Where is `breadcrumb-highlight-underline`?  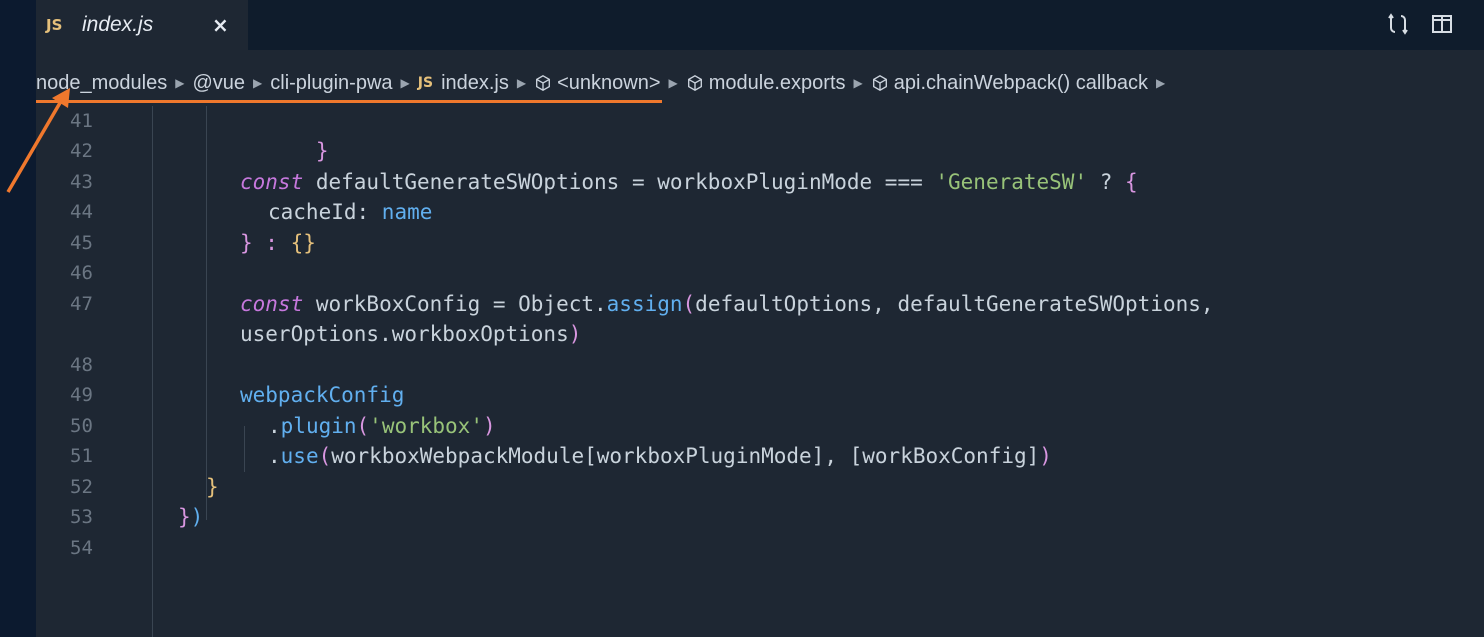
breadcrumb-highlight-underline is located at coordinates (349, 101).